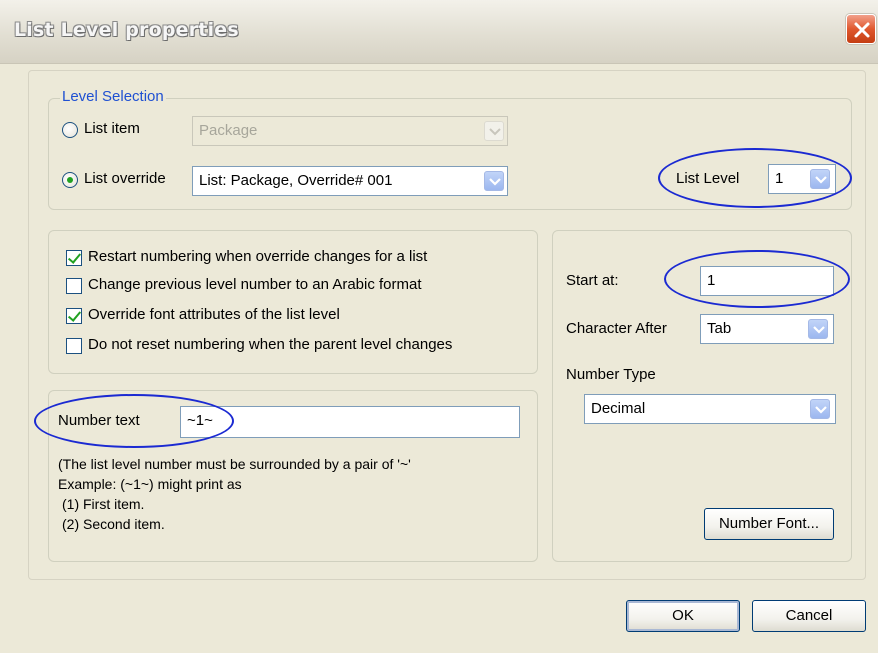 This screenshot has width=878, height=653. Describe the element at coordinates (350, 422) in the screenshot. I see `number-text-input: ~1~` at that location.